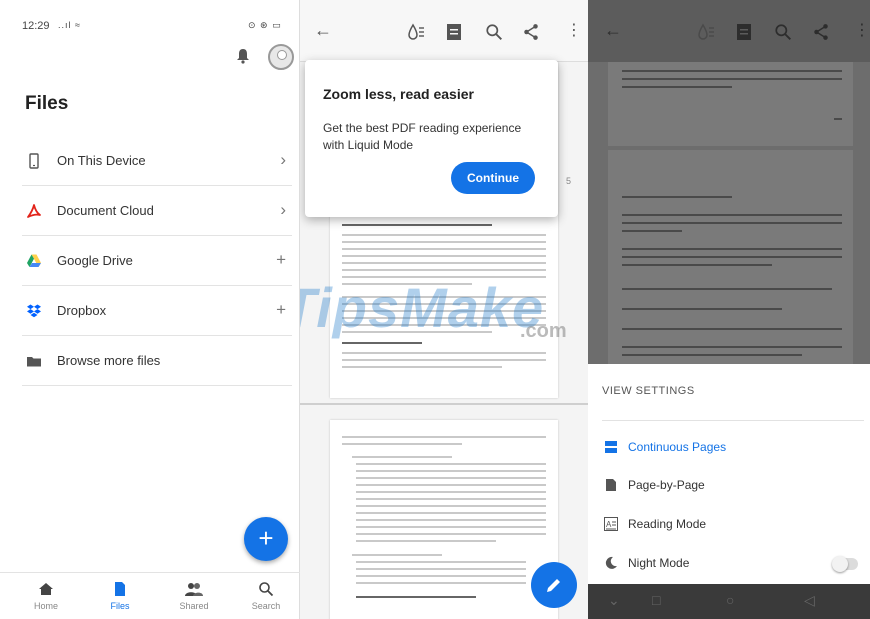 The width and height of the screenshot is (870, 619). I want to click on option-reading-mode: A Reading Mode, so click(733, 526).